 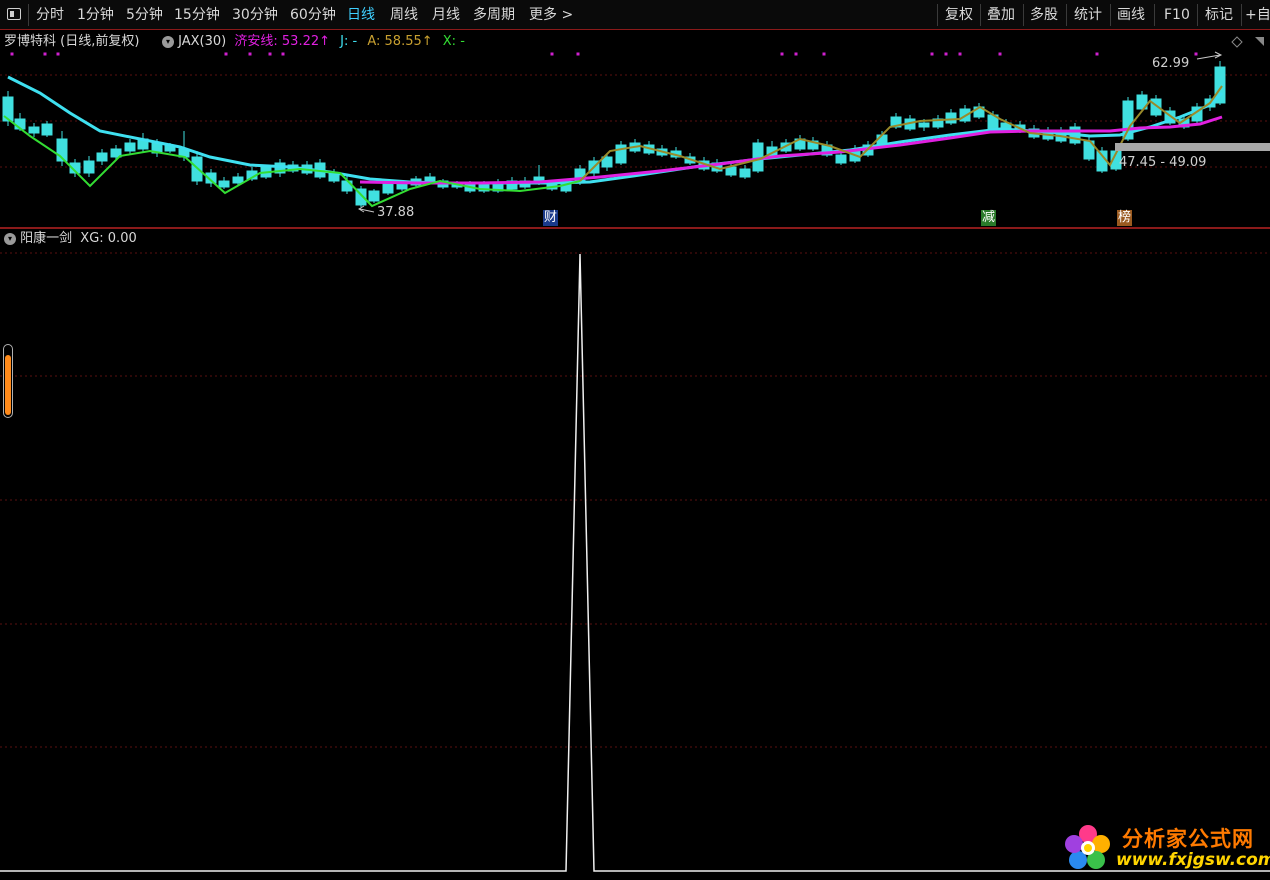 What do you see at coordinates (396, 212) in the screenshot?
I see `low-price-label: 37.88` at bounding box center [396, 212].